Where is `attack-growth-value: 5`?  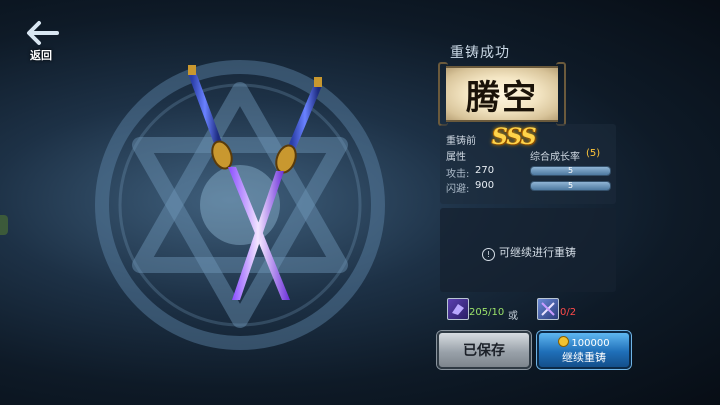
attack-growth-value: 5 is located at coordinates (570, 170).